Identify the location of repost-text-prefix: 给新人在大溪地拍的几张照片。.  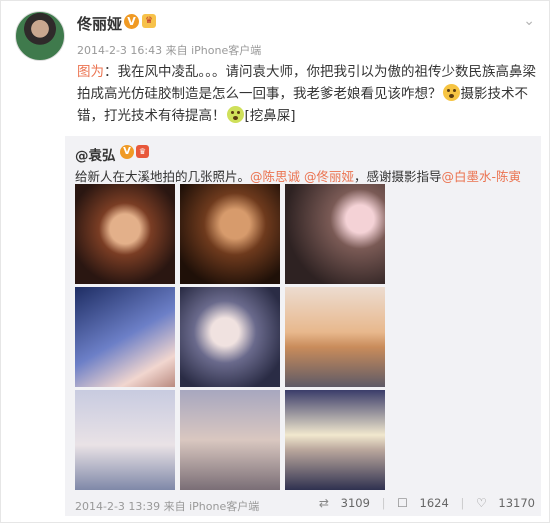
(163, 176).